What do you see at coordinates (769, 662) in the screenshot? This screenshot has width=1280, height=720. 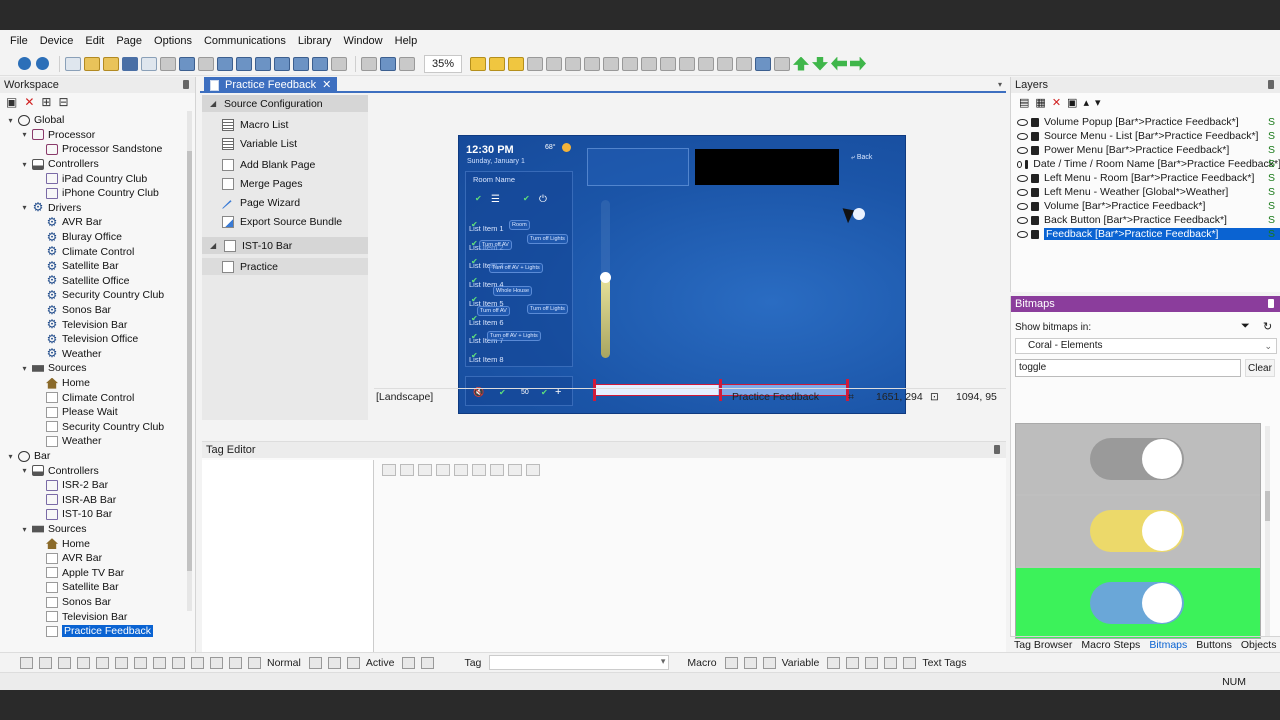 I see `macro-edit-icon` at bounding box center [769, 662].